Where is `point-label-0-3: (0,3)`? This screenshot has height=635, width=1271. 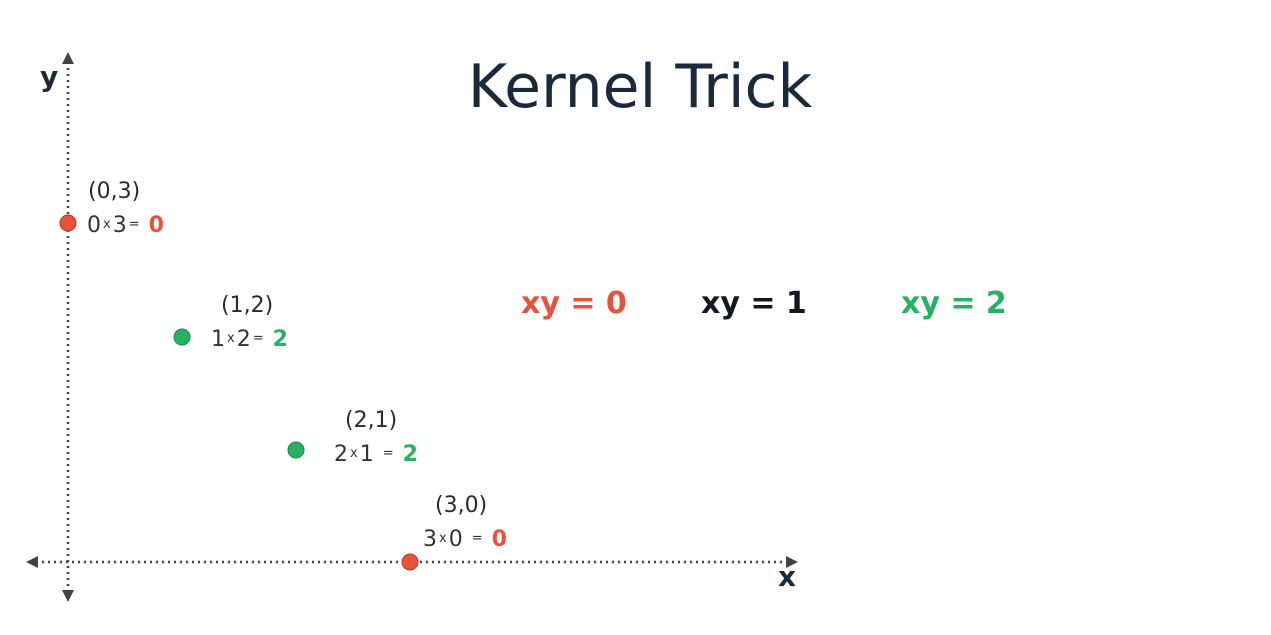 point-label-0-3: (0,3) is located at coordinates (114, 191).